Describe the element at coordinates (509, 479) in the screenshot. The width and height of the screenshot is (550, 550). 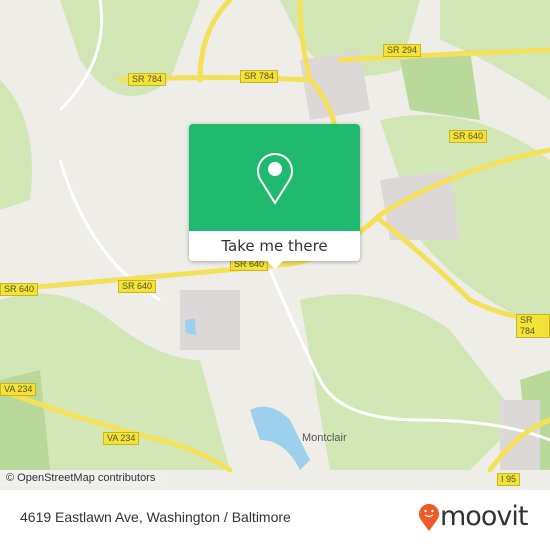
I see `road-shield: I 95` at that location.